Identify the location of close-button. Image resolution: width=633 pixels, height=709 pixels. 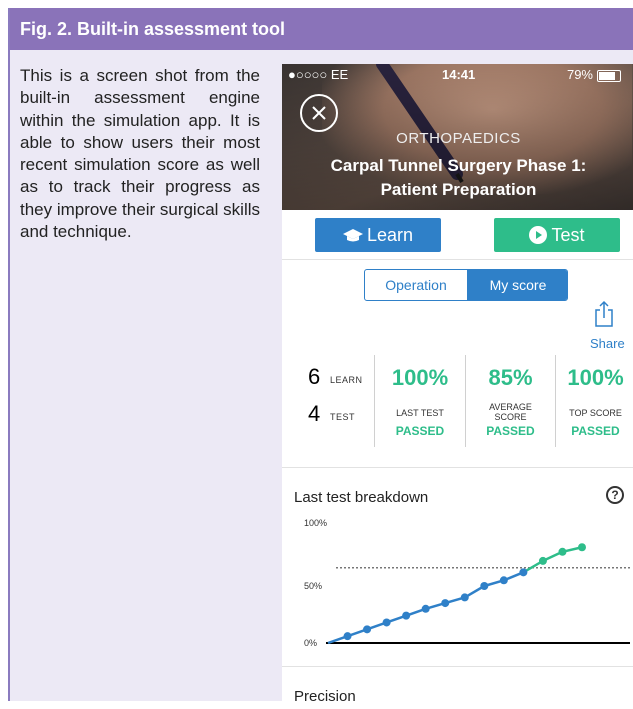
(319, 113).